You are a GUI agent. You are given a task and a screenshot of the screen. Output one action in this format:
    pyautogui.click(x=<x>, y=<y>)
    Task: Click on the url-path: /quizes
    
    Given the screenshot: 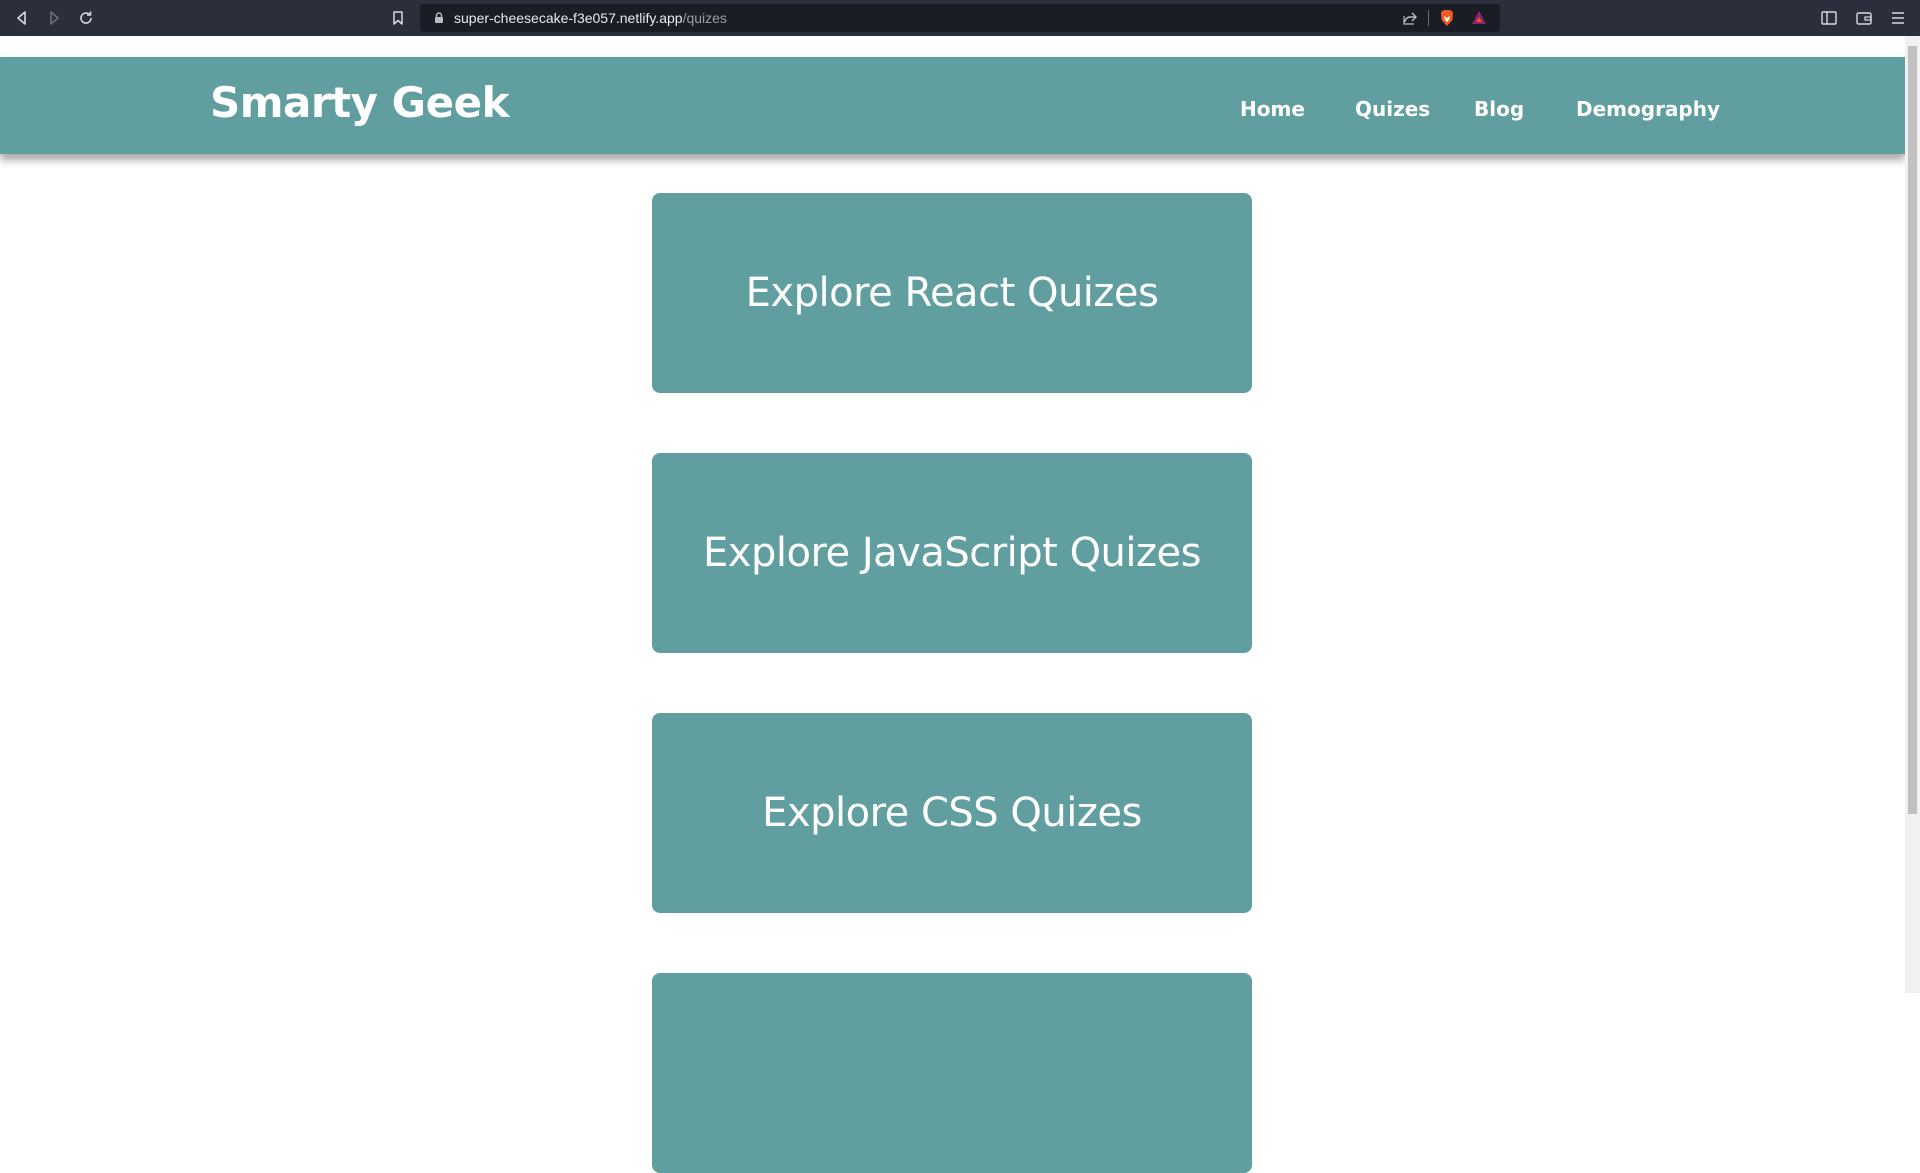 What is the action you would take?
    pyautogui.click(x=704, y=18)
    